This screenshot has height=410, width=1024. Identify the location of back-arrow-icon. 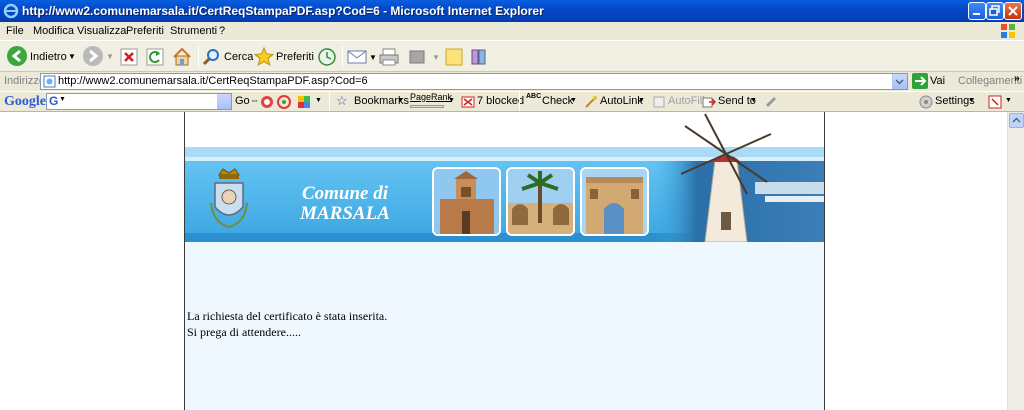
(17, 56).